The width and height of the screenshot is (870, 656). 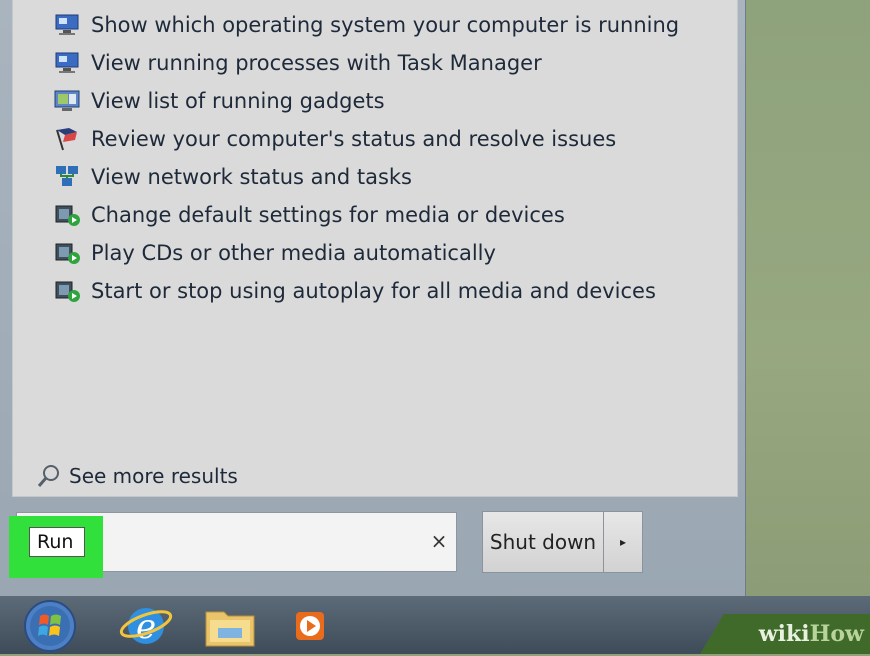 What do you see at coordinates (50, 625) in the screenshot?
I see `start-orb-button` at bounding box center [50, 625].